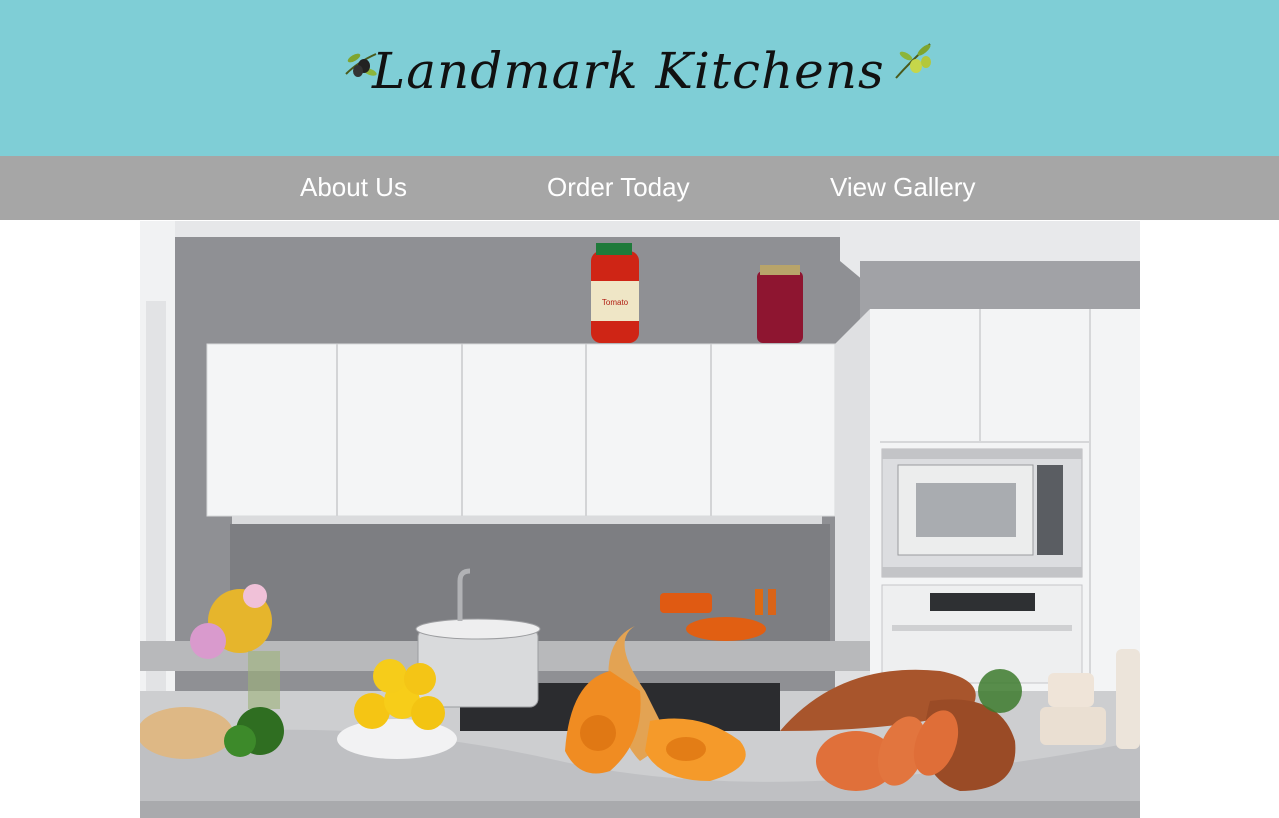 The height and width of the screenshot is (818, 1279). What do you see at coordinates (618, 188) in the screenshot?
I see `nav-order-today: Order Today` at bounding box center [618, 188].